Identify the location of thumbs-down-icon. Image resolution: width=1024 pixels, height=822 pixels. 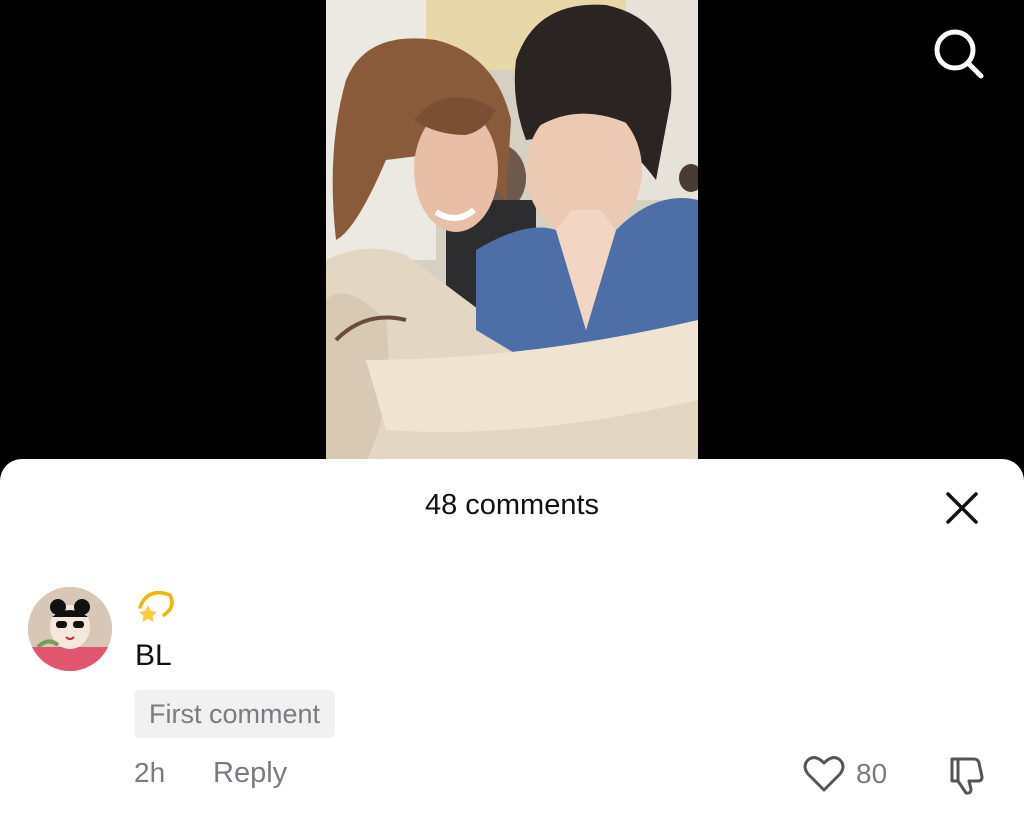
(967, 776).